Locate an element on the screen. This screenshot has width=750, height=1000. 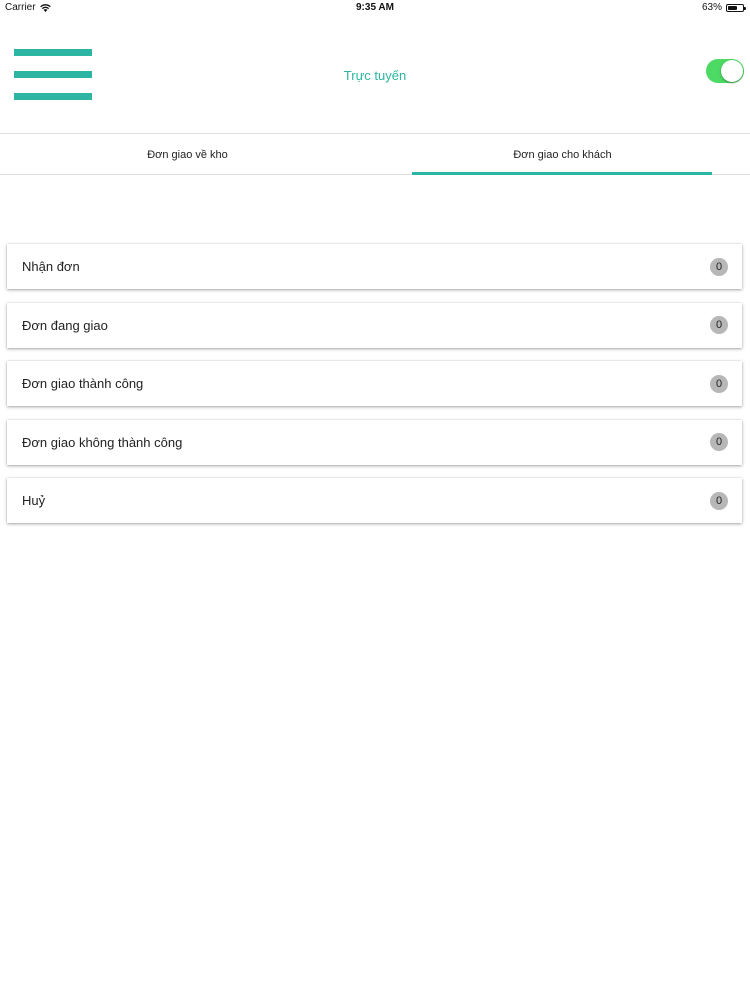
list-item-label: Nhận đơn is located at coordinates (51, 266).